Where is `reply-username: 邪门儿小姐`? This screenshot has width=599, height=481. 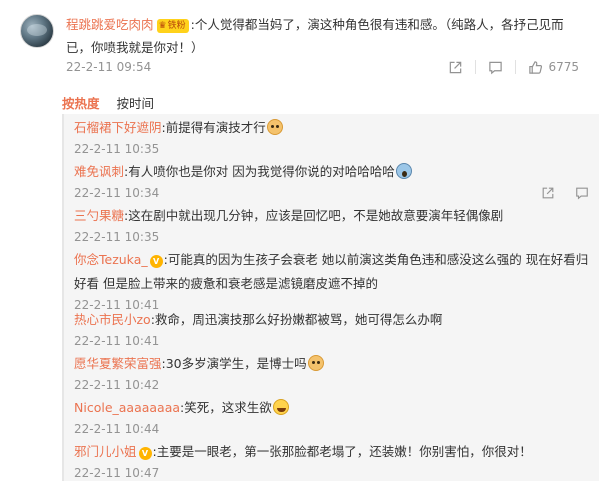
reply-username: 邪门儿小姐 is located at coordinates (105, 451).